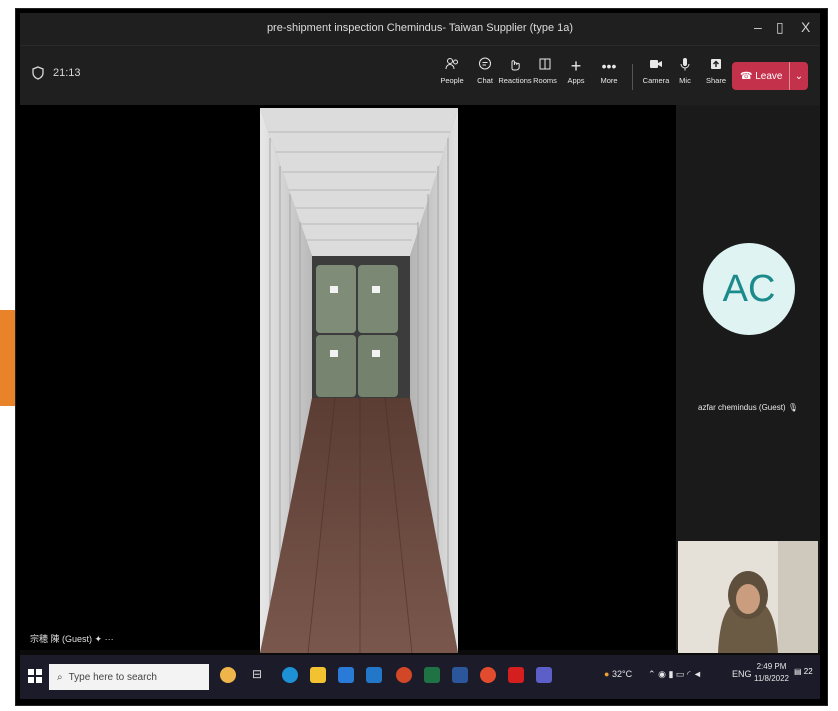 This screenshot has width=838, height=711. What do you see at coordinates (61, 639) in the screenshot?
I see `guest-name-text: 宗穂 陳 (Guest)` at bounding box center [61, 639].